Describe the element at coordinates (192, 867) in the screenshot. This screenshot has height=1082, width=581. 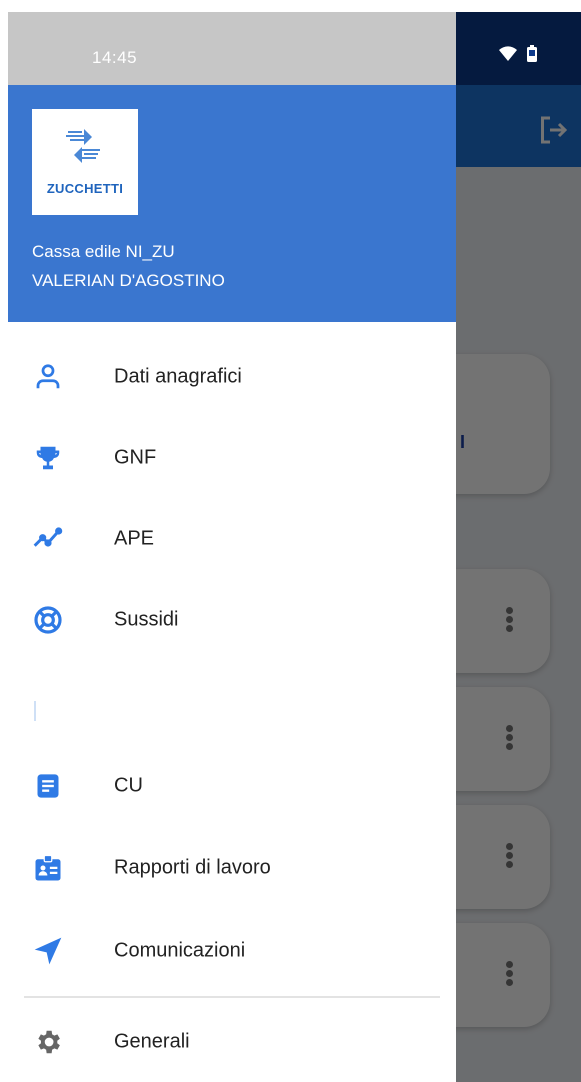
I see `menu-item-label: Rapporti di lavoro` at that location.